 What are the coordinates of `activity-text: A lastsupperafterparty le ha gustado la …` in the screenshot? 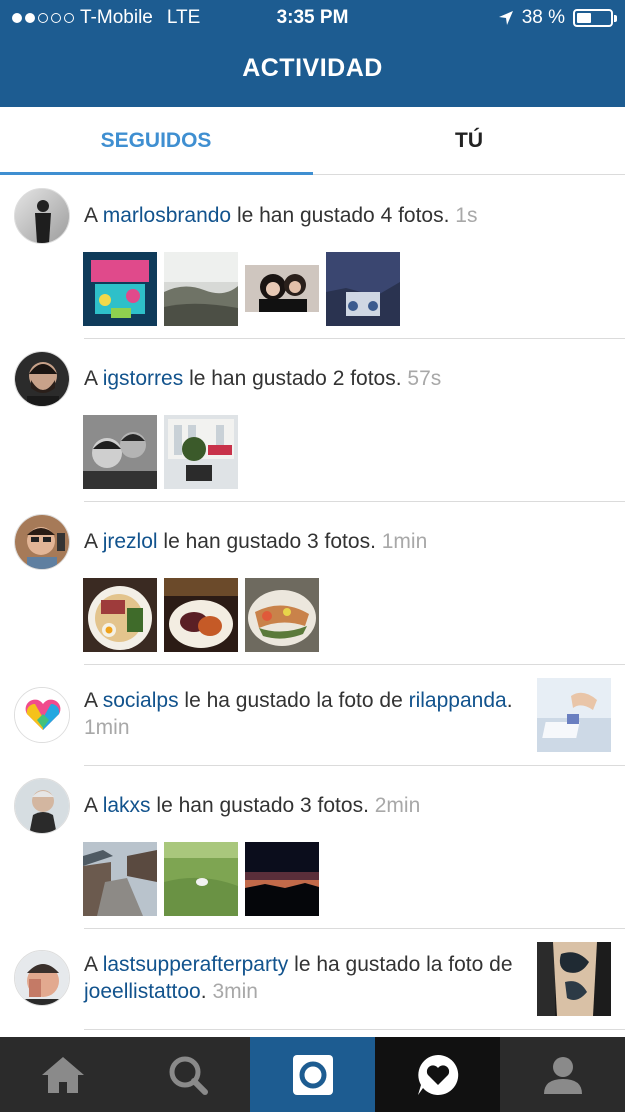 It's located at (298, 978).